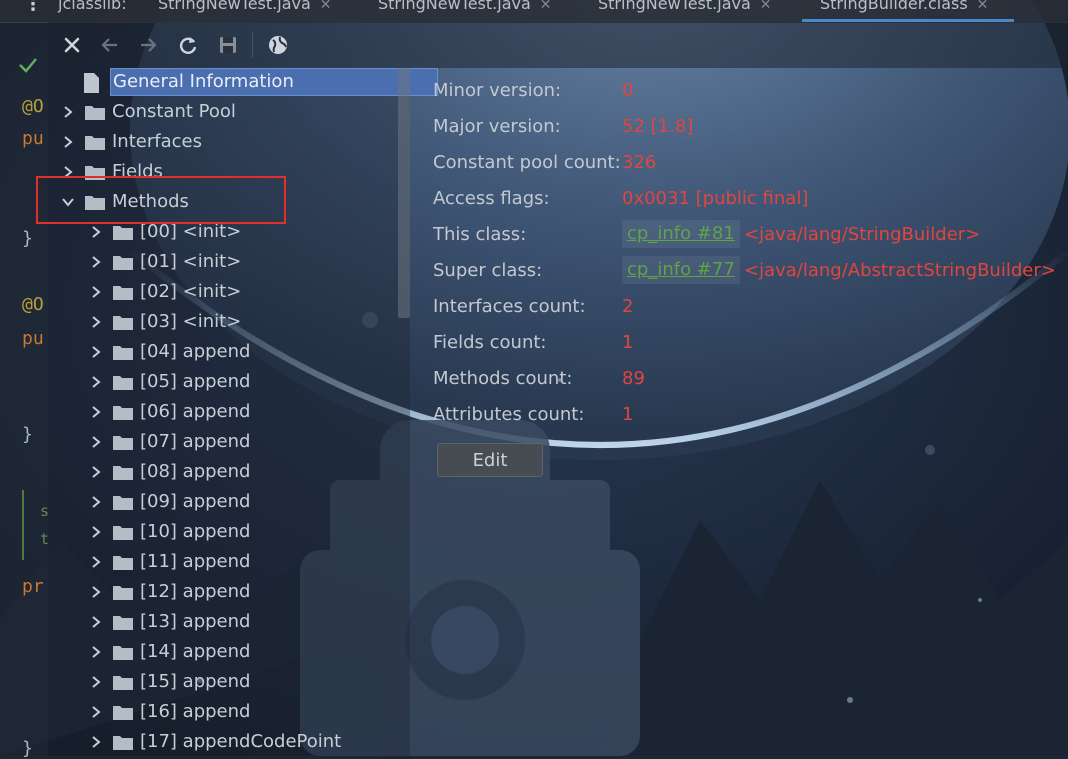 This screenshot has height=759, width=1068. I want to click on tree-item-method: [04] append, so click(248, 353).